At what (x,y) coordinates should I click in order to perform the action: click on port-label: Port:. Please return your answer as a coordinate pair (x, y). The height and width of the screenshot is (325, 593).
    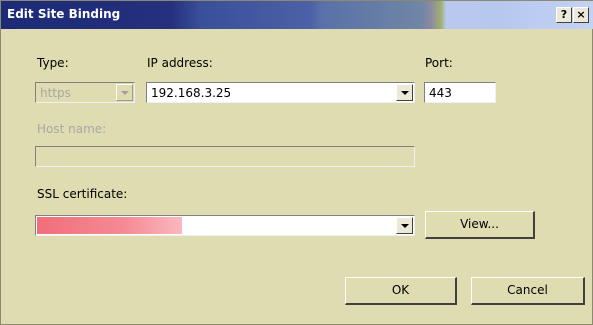
    Looking at the image, I should click on (439, 63).